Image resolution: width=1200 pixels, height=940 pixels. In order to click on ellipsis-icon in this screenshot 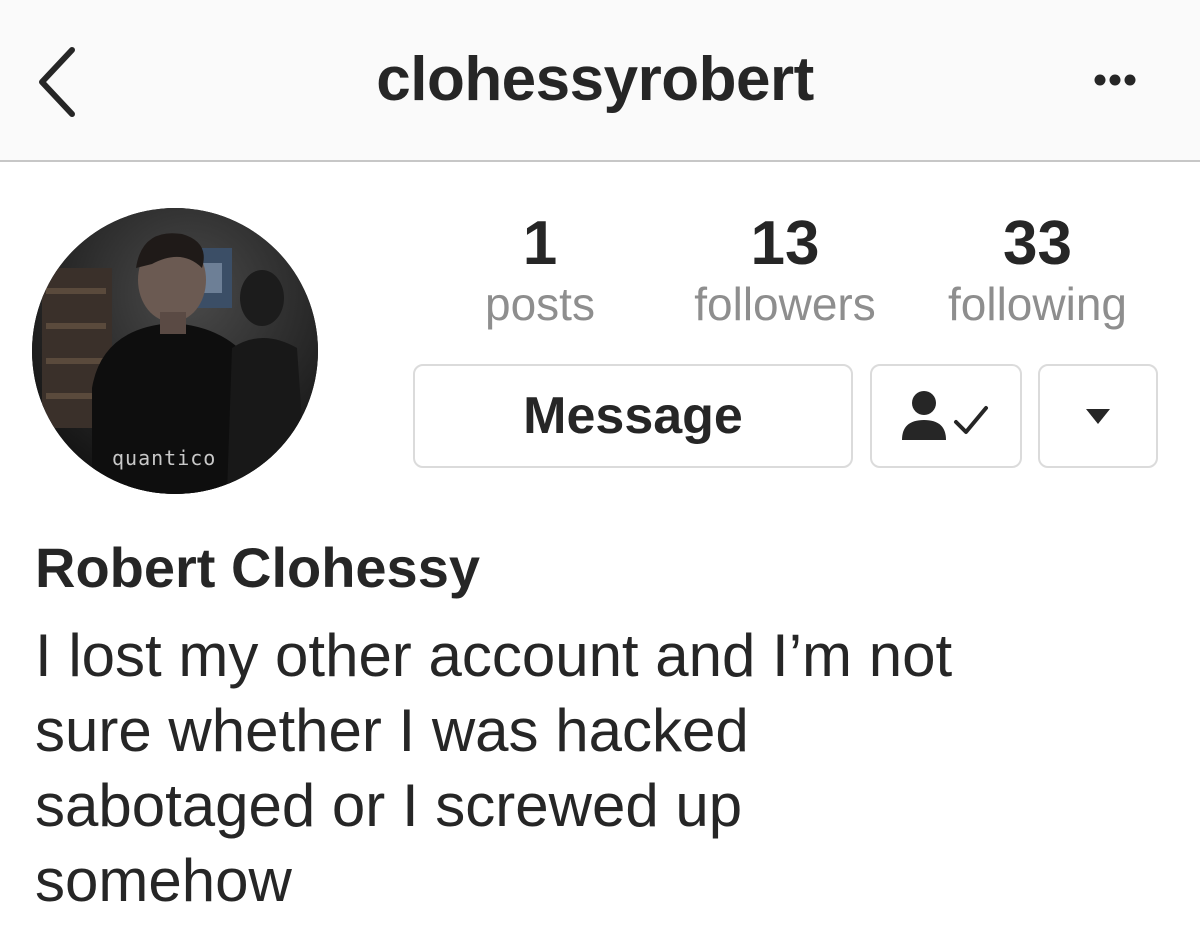, I will do `click(1115, 80)`.